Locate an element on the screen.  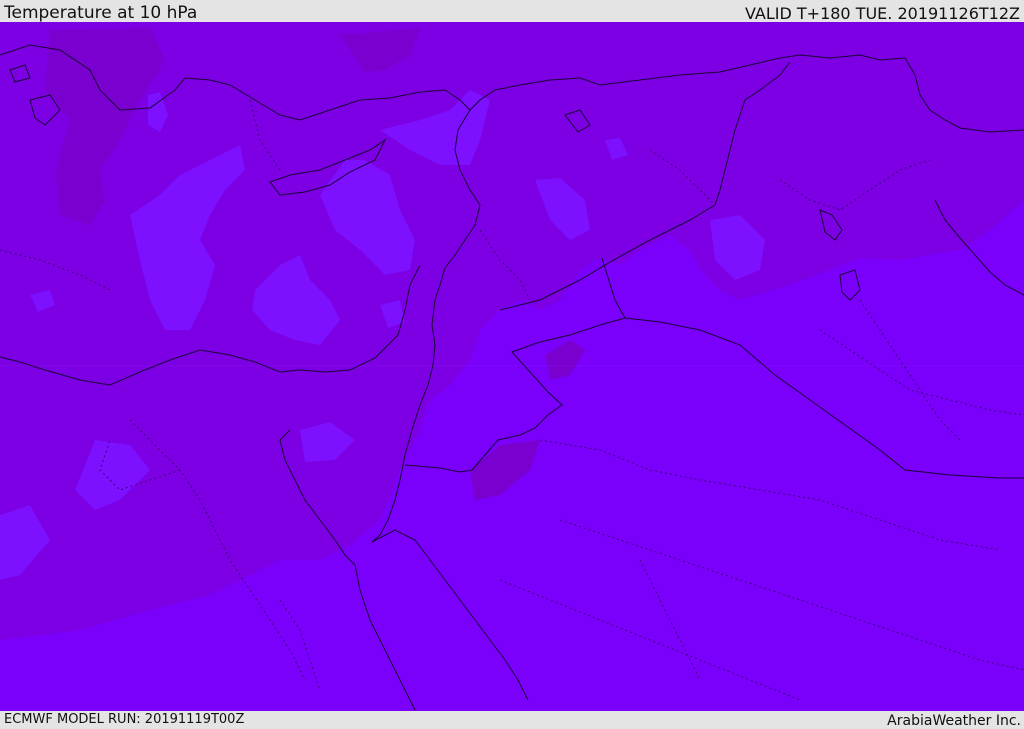
valid-time-label: VALID T+180 TUE. 20191126T12Z is located at coordinates (882, 13).